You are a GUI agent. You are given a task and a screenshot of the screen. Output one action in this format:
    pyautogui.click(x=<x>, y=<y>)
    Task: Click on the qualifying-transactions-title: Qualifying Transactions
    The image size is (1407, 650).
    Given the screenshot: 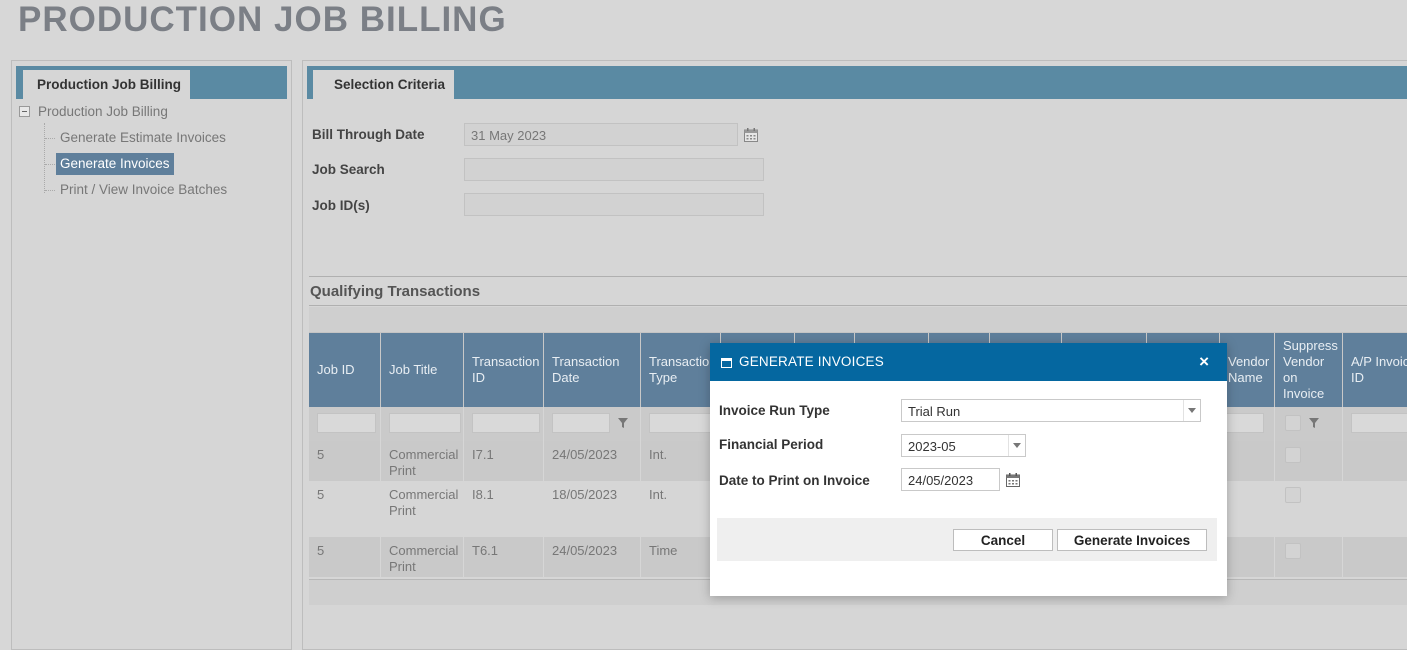 What is the action you would take?
    pyautogui.click(x=395, y=291)
    